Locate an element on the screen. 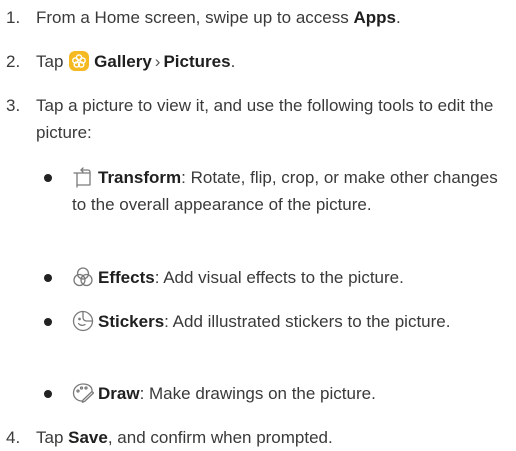  gallery-icon is located at coordinates (79, 61).